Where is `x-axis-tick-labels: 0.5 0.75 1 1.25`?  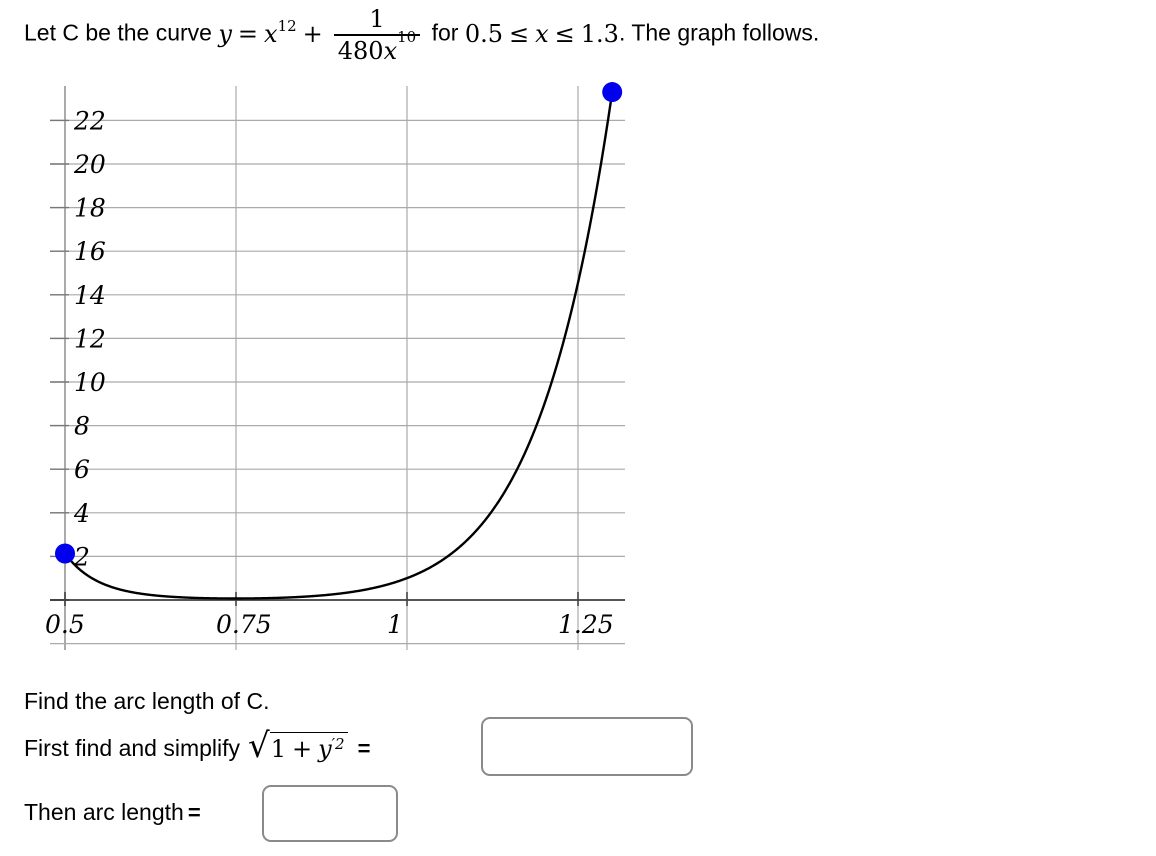
x-axis-tick-labels: 0.5 0.75 1 1.25 is located at coordinates (329, 624).